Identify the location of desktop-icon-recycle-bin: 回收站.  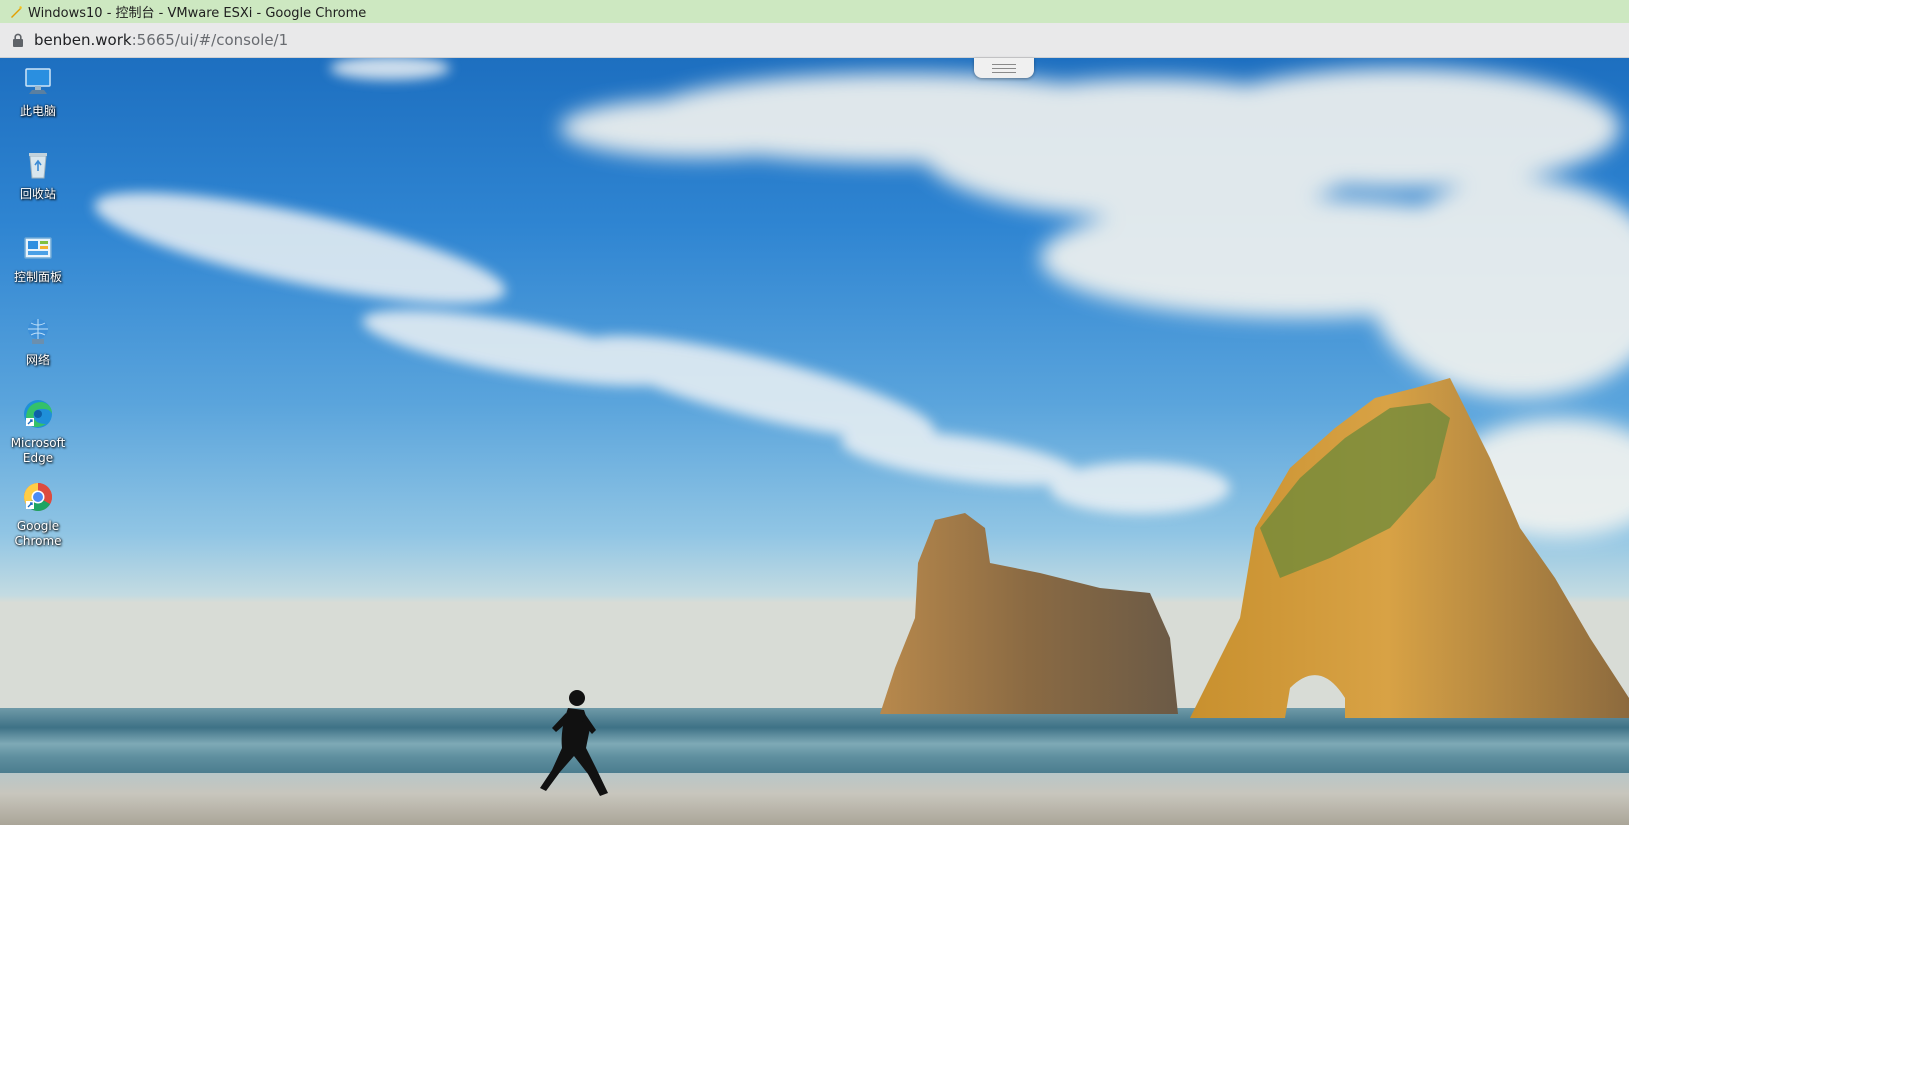
(38, 174).